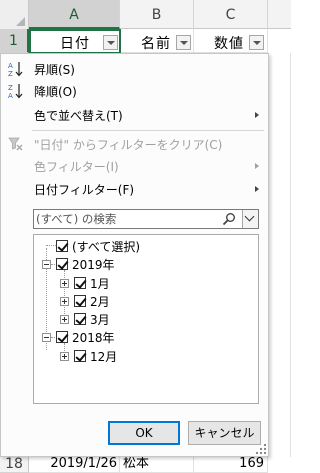 The height and width of the screenshot is (473, 320). I want to click on row-header-1: 1, so click(14, 41).